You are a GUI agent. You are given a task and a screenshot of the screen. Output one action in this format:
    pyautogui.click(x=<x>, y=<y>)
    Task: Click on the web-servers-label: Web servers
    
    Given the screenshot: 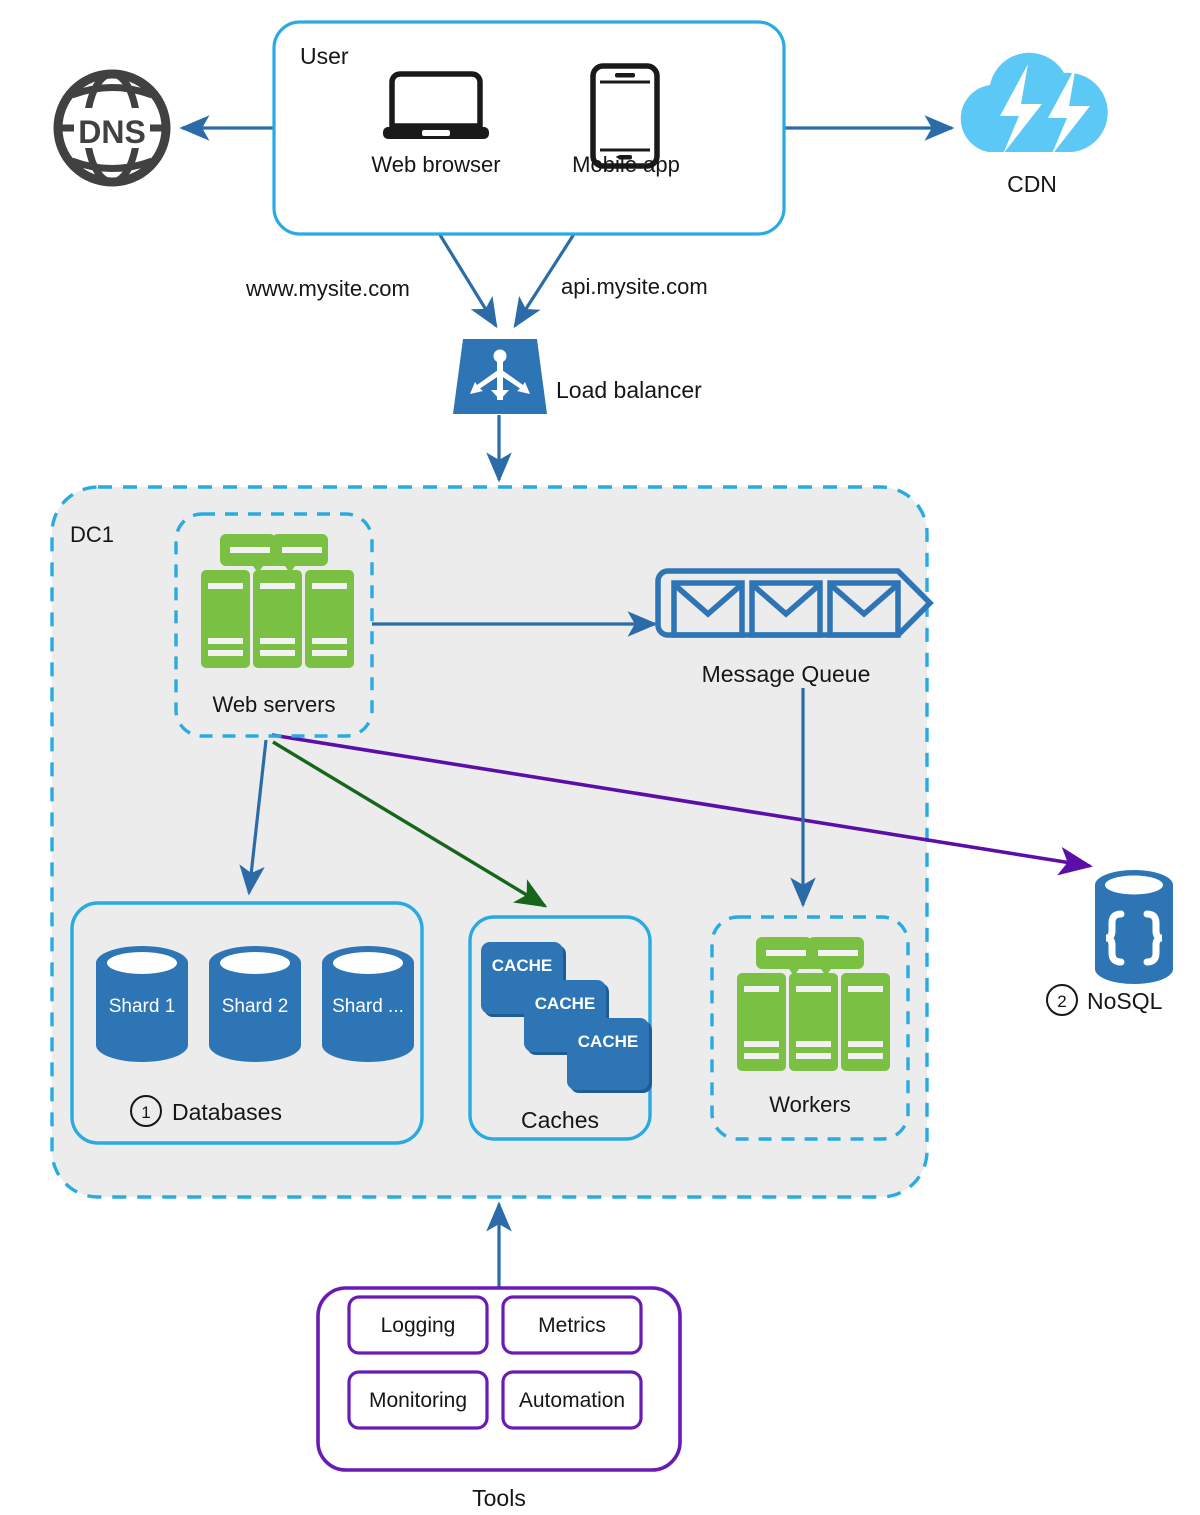 What is the action you would take?
    pyautogui.click(x=273, y=704)
    